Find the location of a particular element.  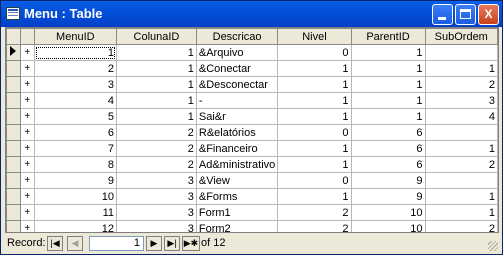

table-row: +2 1 &Conectar 1 1 1 is located at coordinates (252, 68).